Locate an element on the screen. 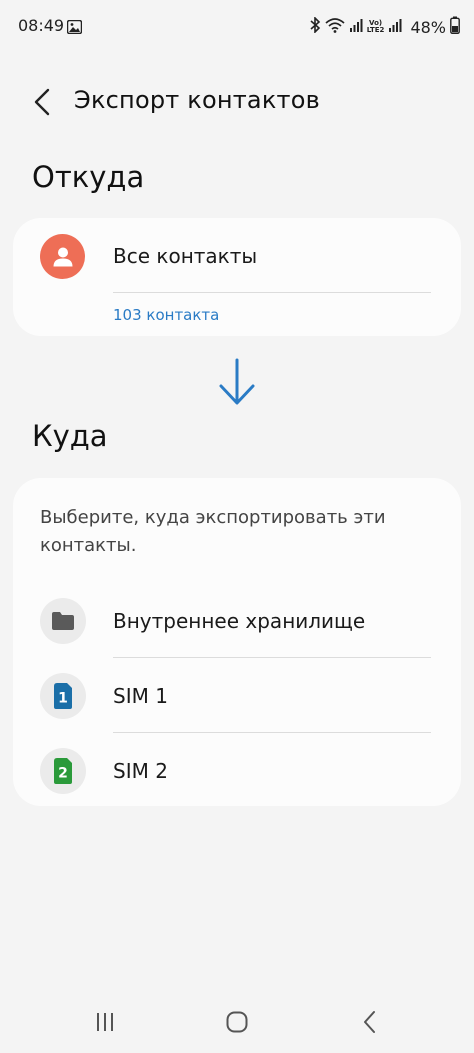  back-icon is located at coordinates (369, 1022).